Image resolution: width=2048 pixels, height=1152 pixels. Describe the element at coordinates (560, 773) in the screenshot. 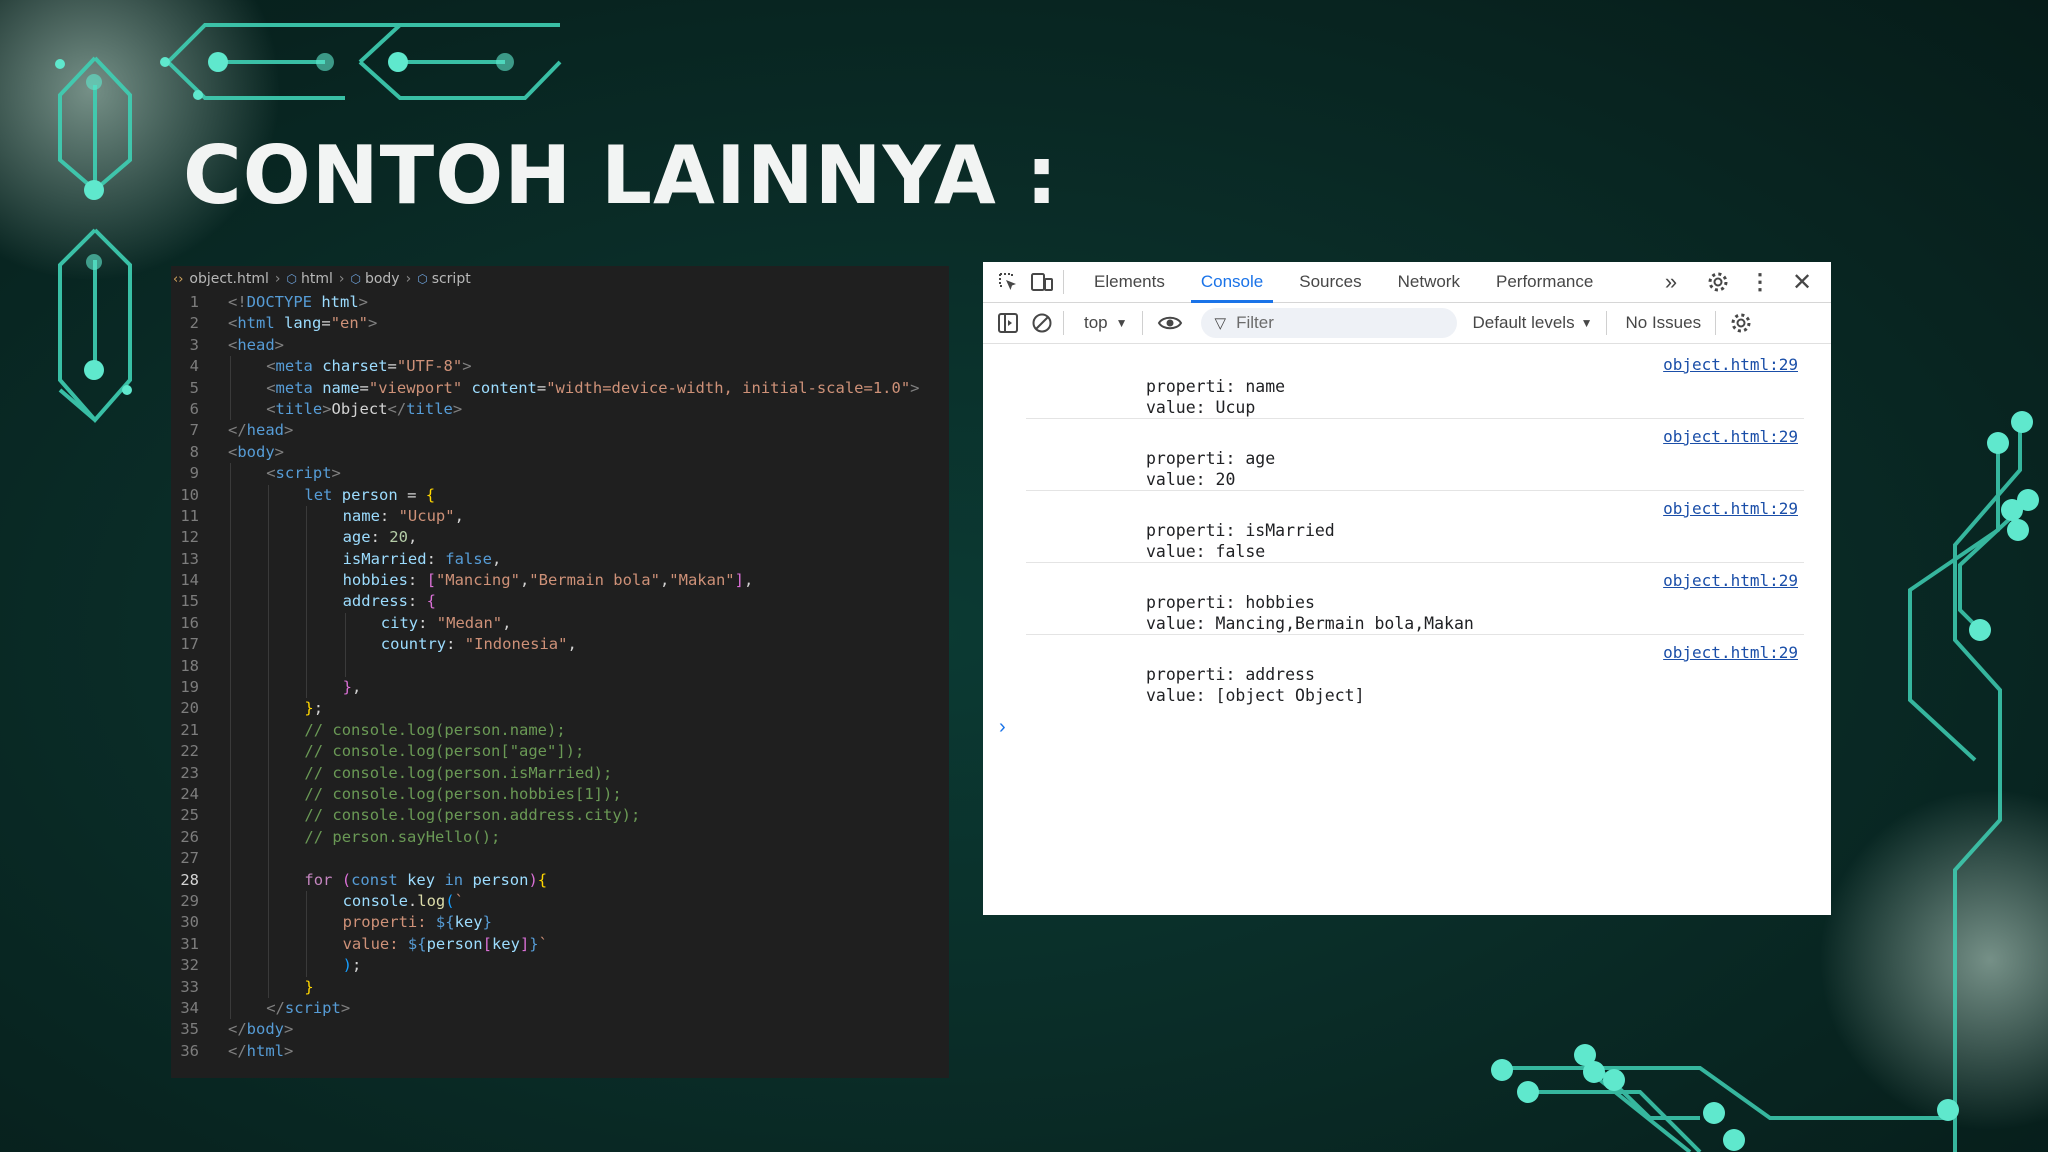

I see `code-line: 23 // console.log(person.isMarried);` at that location.